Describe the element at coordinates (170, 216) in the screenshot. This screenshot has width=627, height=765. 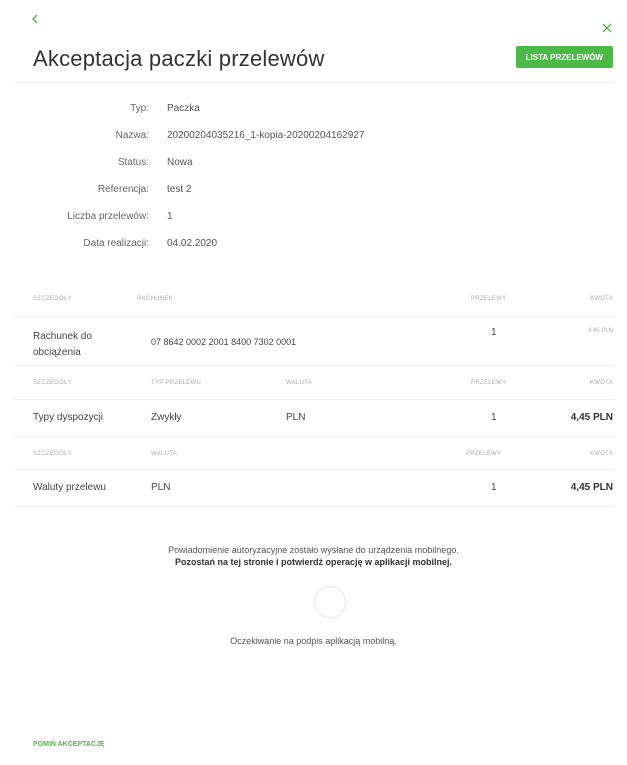
I see `info-value: 1` at that location.